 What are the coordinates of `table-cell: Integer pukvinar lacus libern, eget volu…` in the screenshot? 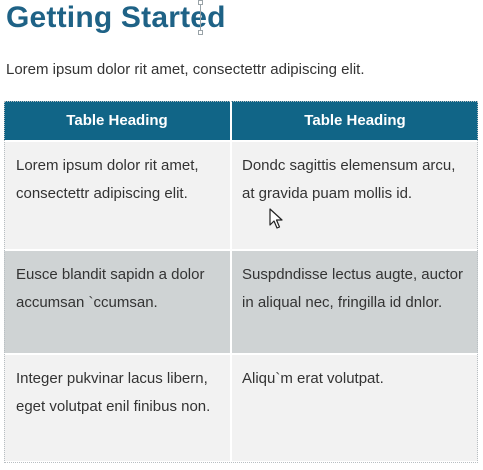 It's located at (118, 407).